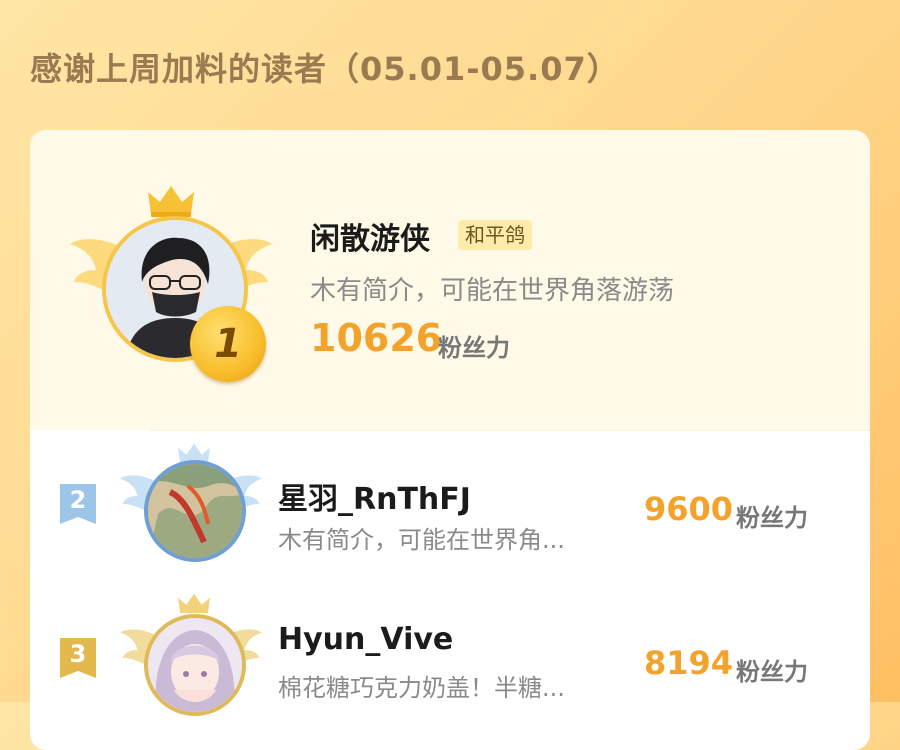  Describe the element at coordinates (689, 663) in the screenshot. I see `fans-count: 8194` at that location.